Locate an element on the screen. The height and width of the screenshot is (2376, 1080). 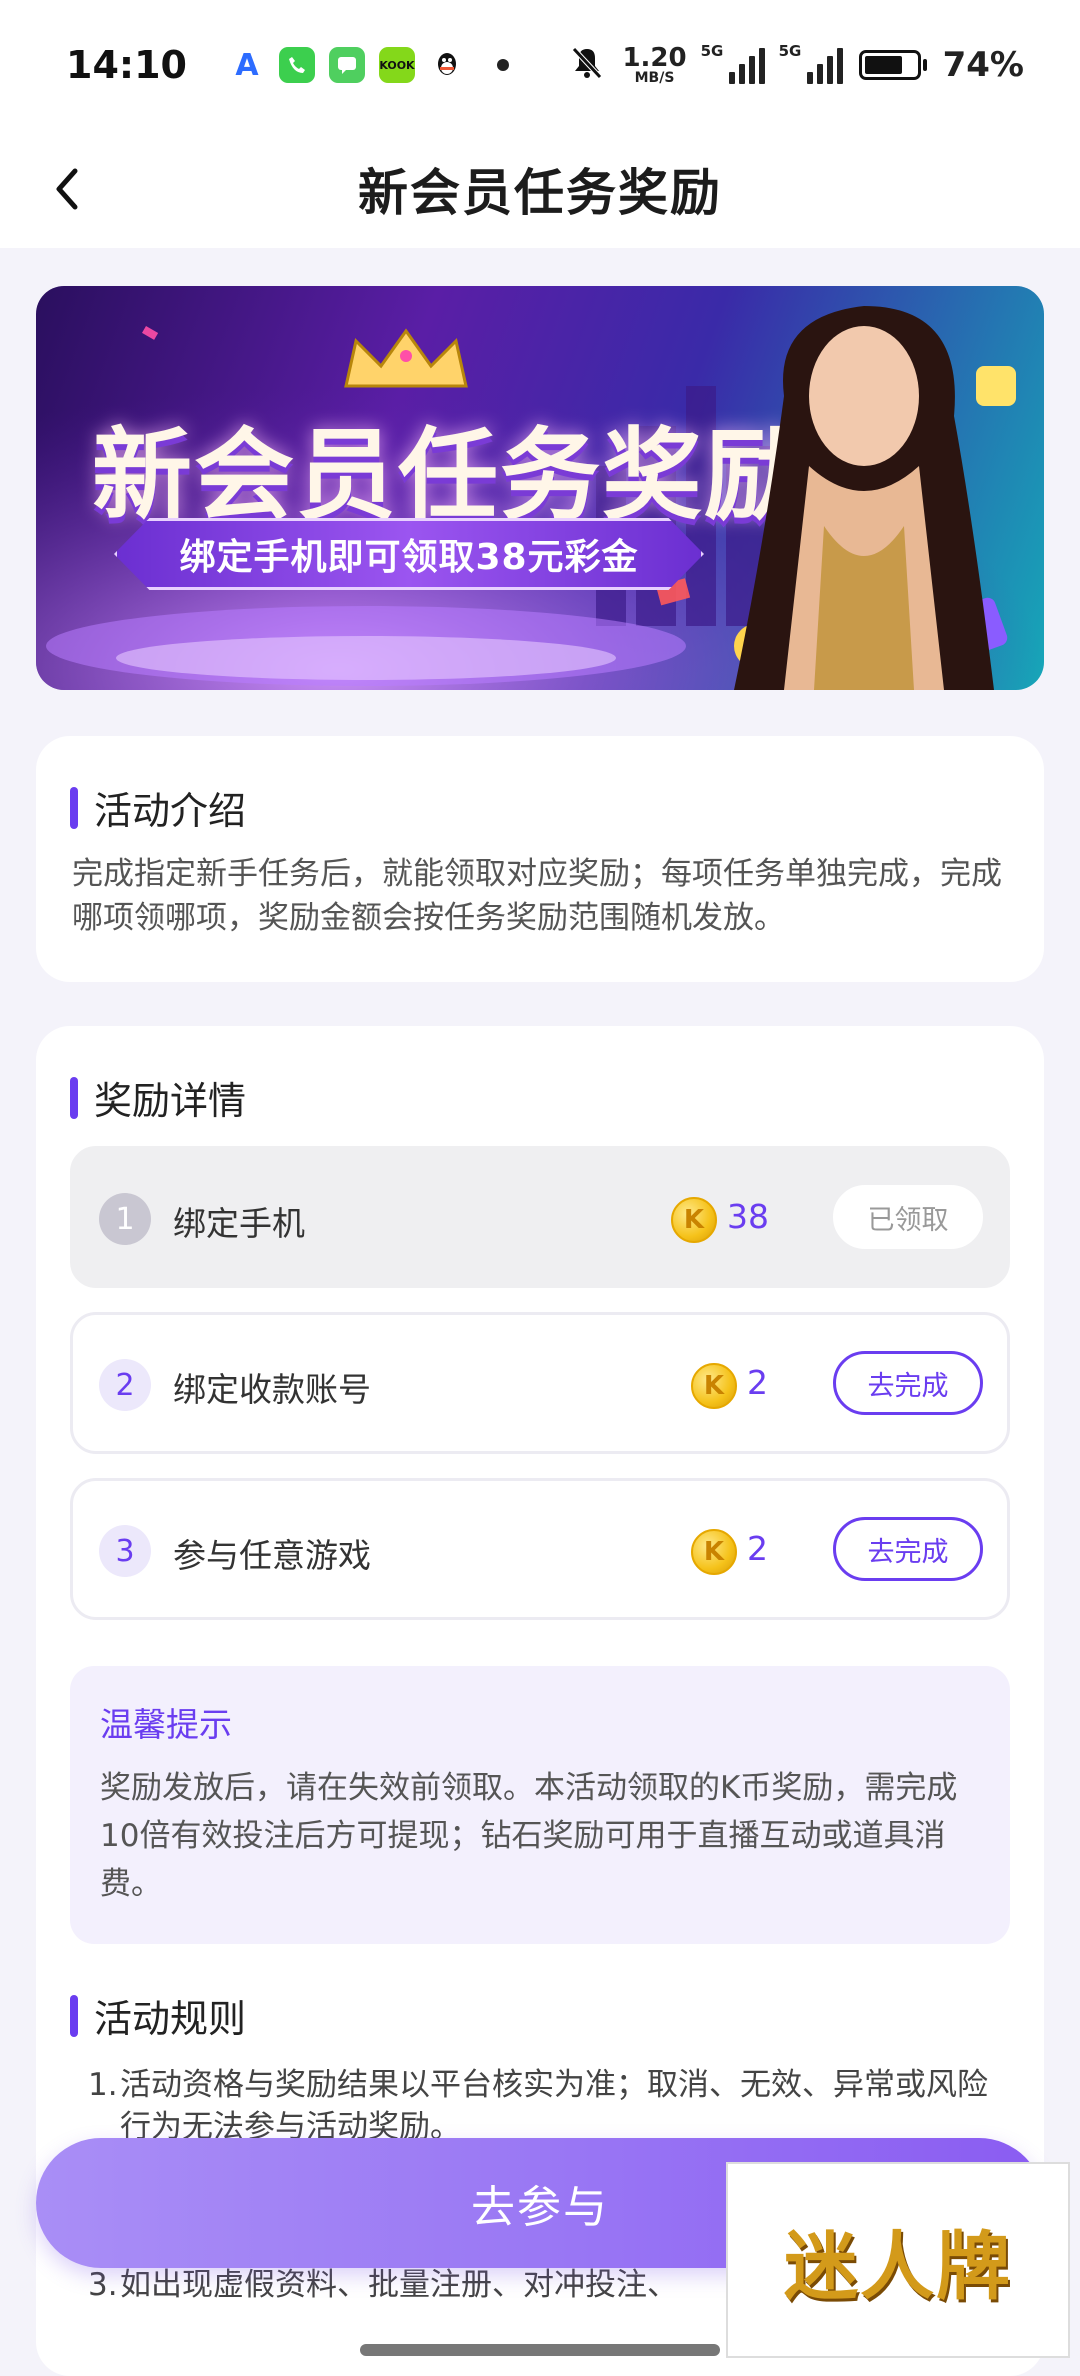
banner-subtitle: 绑定手机即可领取38元彩金 is located at coordinates (409, 557).